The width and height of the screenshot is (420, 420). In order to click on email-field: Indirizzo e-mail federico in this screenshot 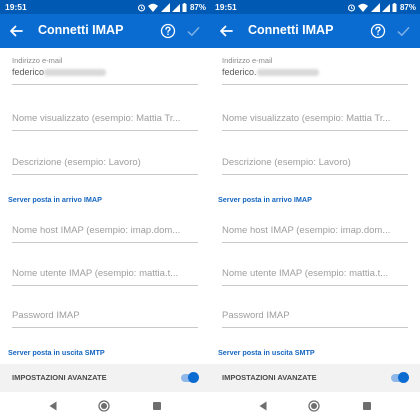, I will do `click(105, 70)`.